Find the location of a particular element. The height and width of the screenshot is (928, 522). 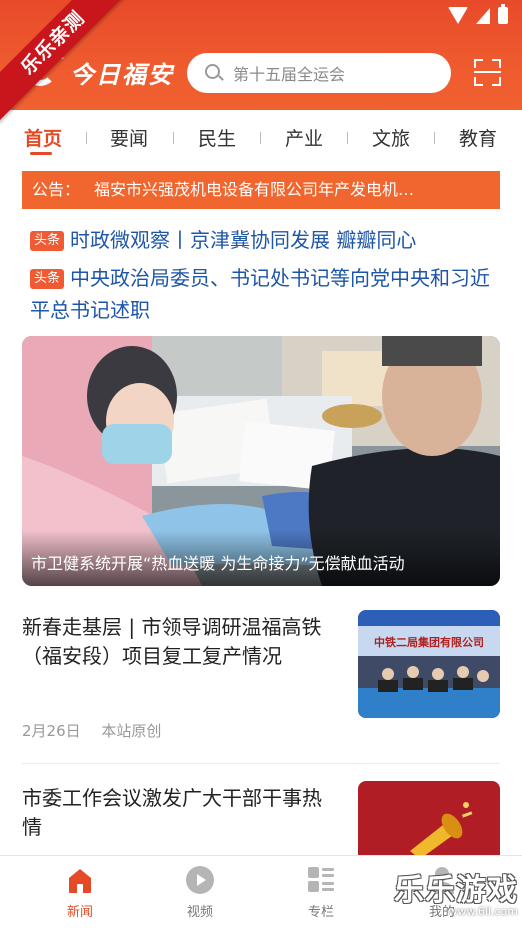

search-bar: 第十五届全运会 is located at coordinates (319, 73).